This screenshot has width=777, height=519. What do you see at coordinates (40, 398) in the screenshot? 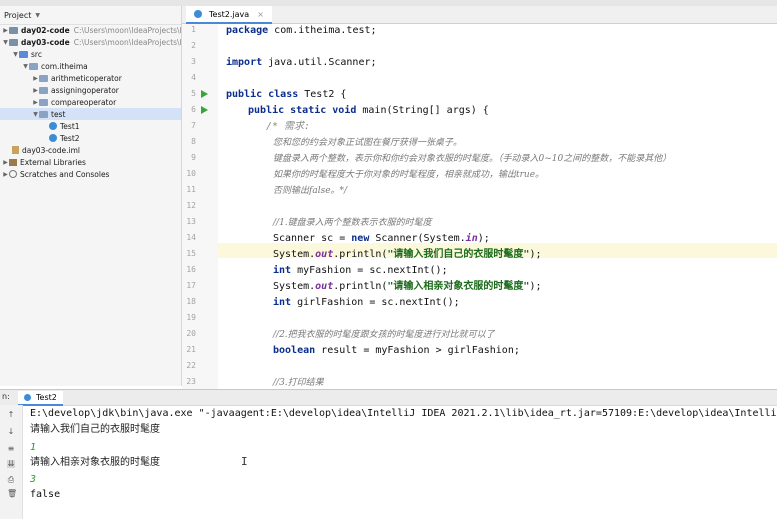
I see `run-tab-test2: Test2` at bounding box center [40, 398].